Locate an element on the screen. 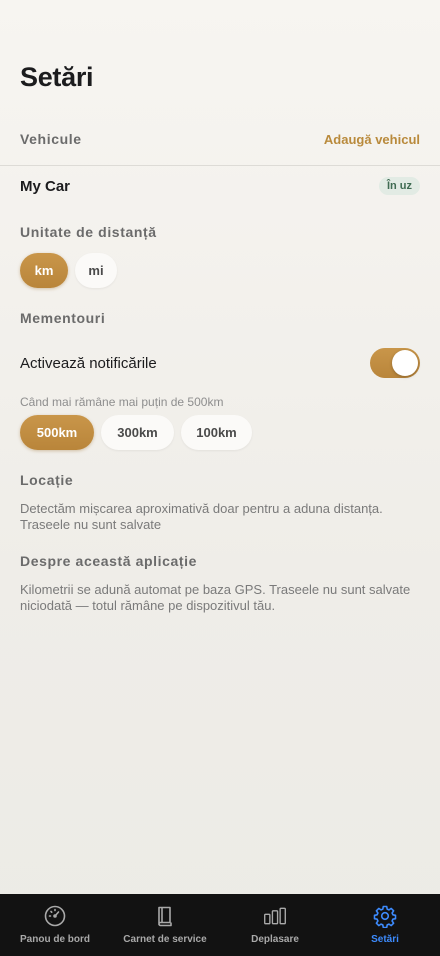 The height and width of the screenshot is (956, 440). threshold-hint: Când mai rămâne mai puțin de 500km is located at coordinates (122, 402).